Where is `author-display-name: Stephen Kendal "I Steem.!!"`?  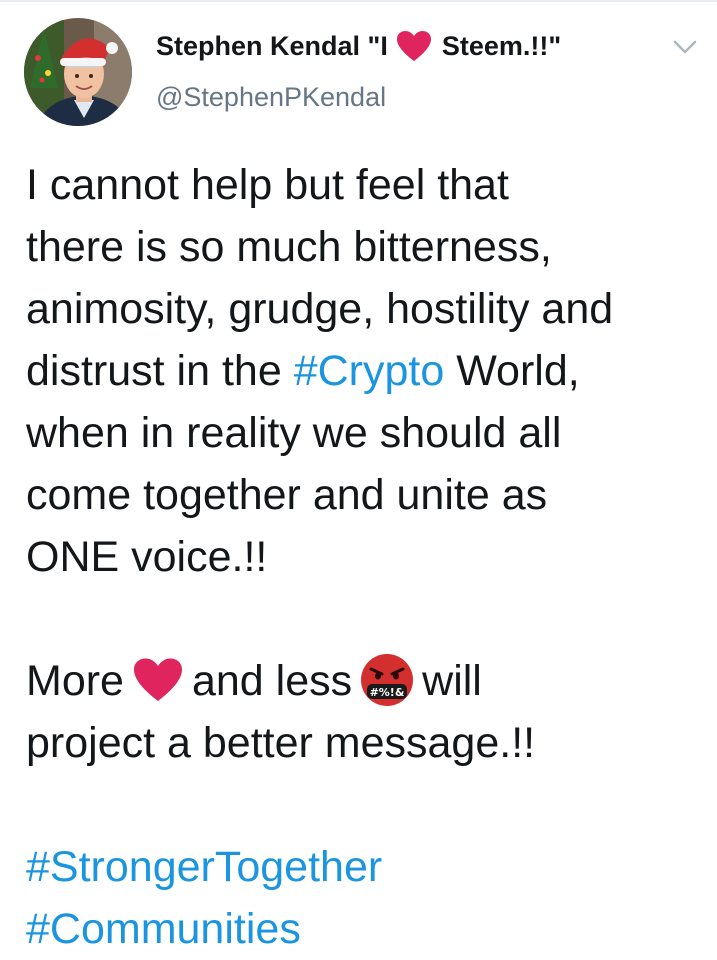 author-display-name: Stephen Kendal "I Steem.!!" is located at coordinates (358, 46).